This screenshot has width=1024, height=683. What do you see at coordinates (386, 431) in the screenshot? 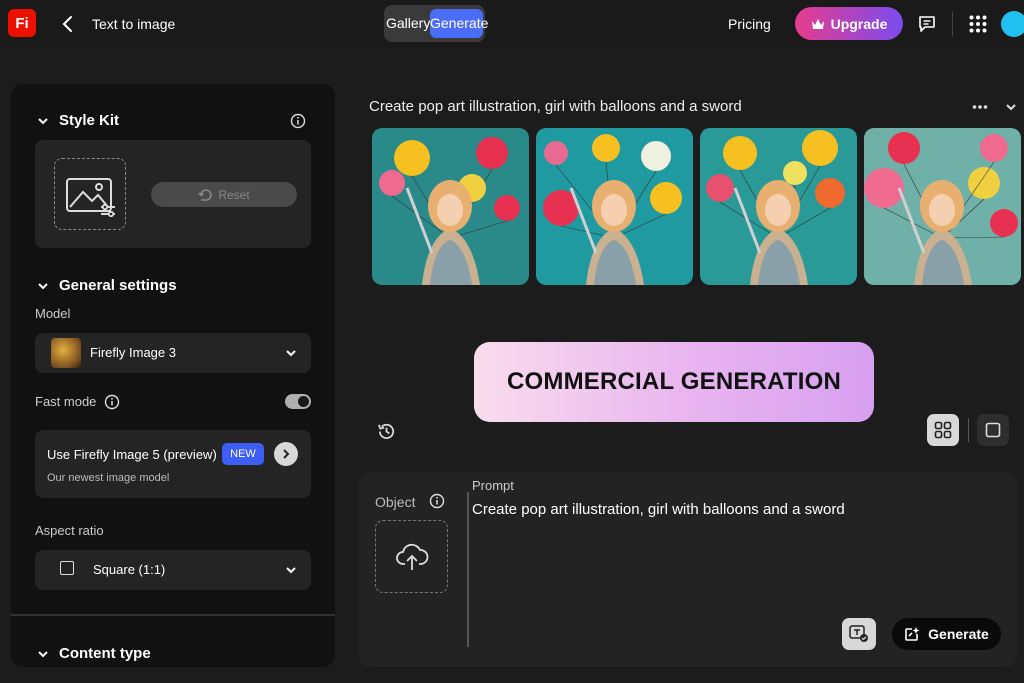
I see `history-icon` at bounding box center [386, 431].